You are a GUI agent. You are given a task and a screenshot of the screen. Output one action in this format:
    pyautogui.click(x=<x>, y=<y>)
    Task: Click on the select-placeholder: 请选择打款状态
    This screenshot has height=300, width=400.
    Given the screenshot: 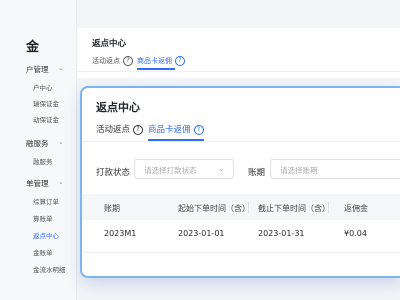 What is the action you would take?
    pyautogui.click(x=170, y=170)
    